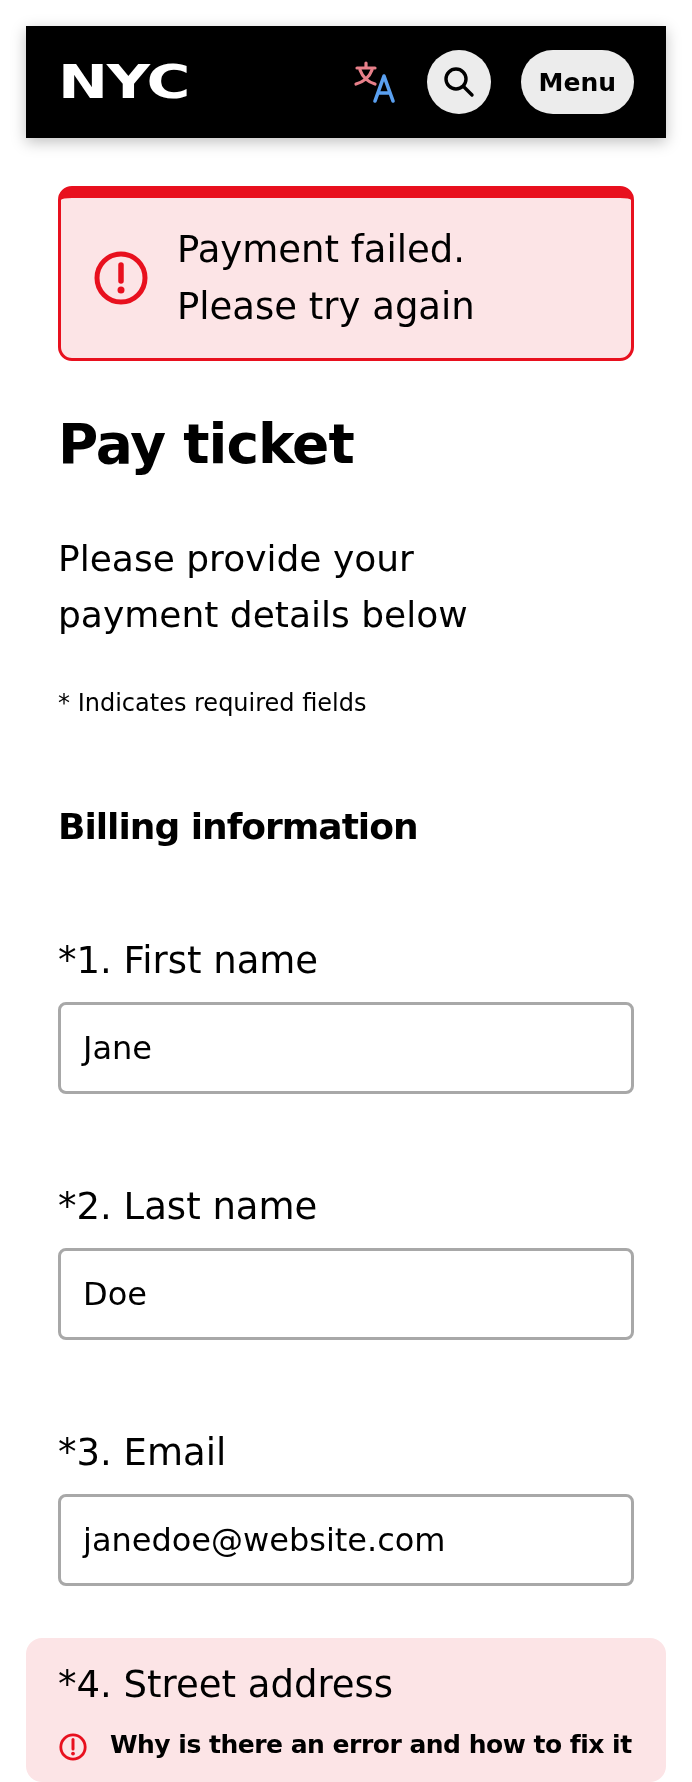 The image size is (692, 1782). What do you see at coordinates (577, 82) in the screenshot?
I see `menu-button: Menu` at bounding box center [577, 82].